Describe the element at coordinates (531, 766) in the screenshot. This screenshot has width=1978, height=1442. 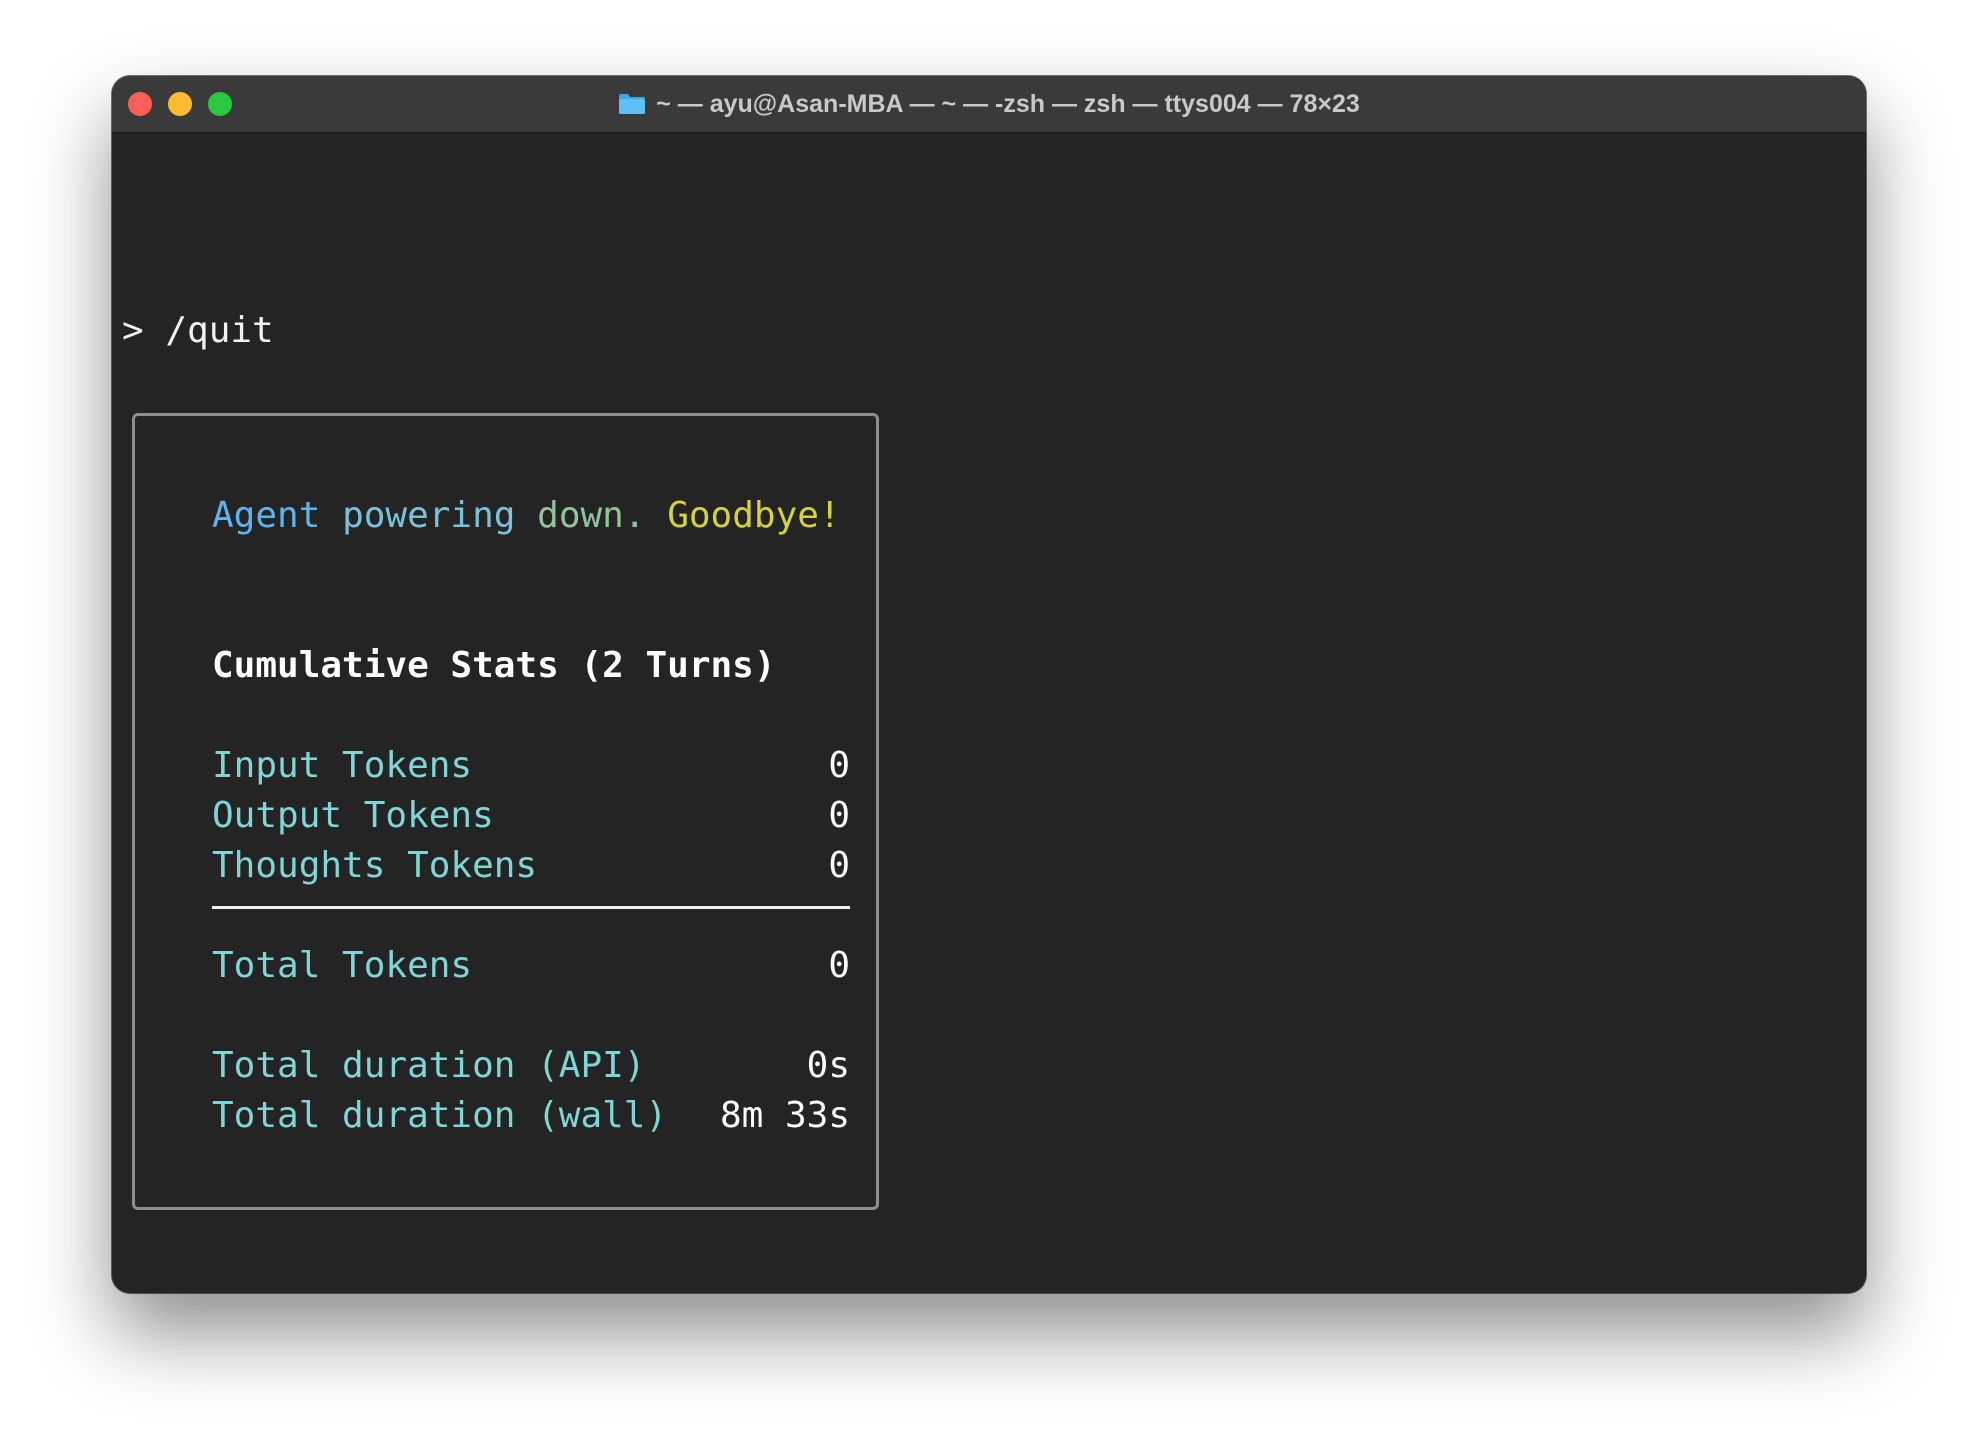
I see `stat-row-input-tokens: Input Tokens 0` at that location.